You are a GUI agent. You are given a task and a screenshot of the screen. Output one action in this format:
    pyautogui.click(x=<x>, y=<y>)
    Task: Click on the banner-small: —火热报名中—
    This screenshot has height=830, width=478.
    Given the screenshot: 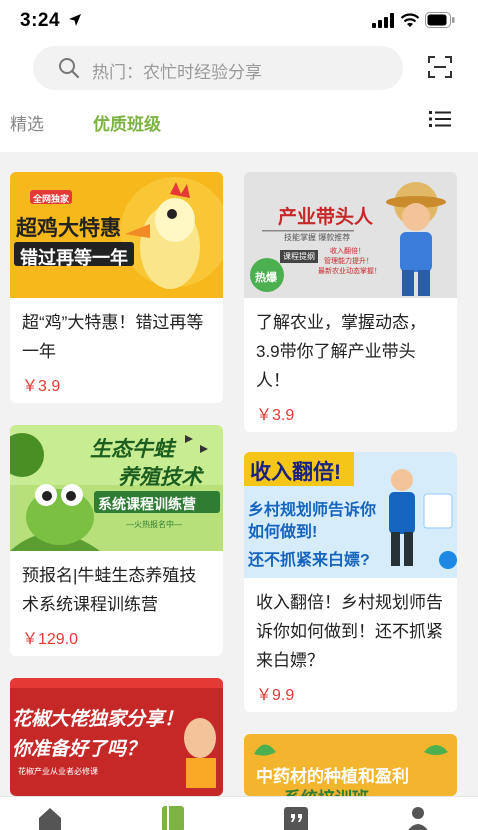 What is the action you would take?
    pyautogui.click(x=154, y=524)
    